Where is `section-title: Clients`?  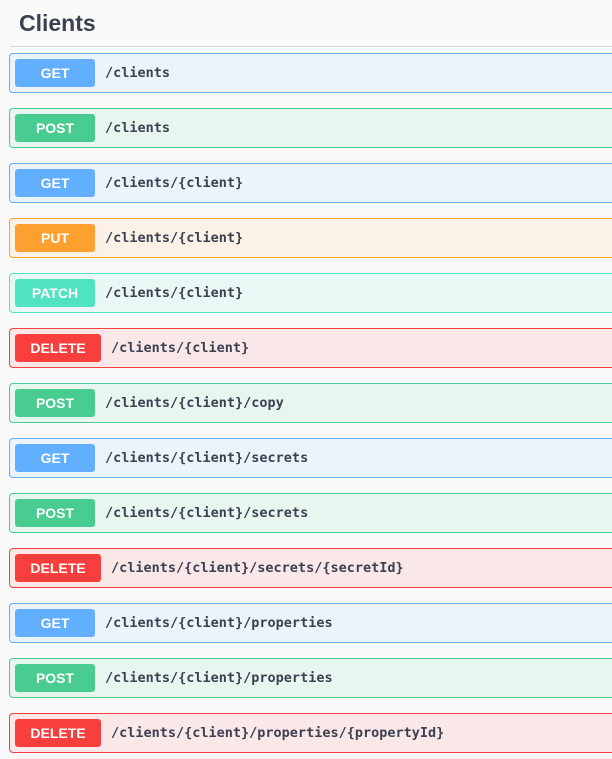 section-title: Clients is located at coordinates (57, 23).